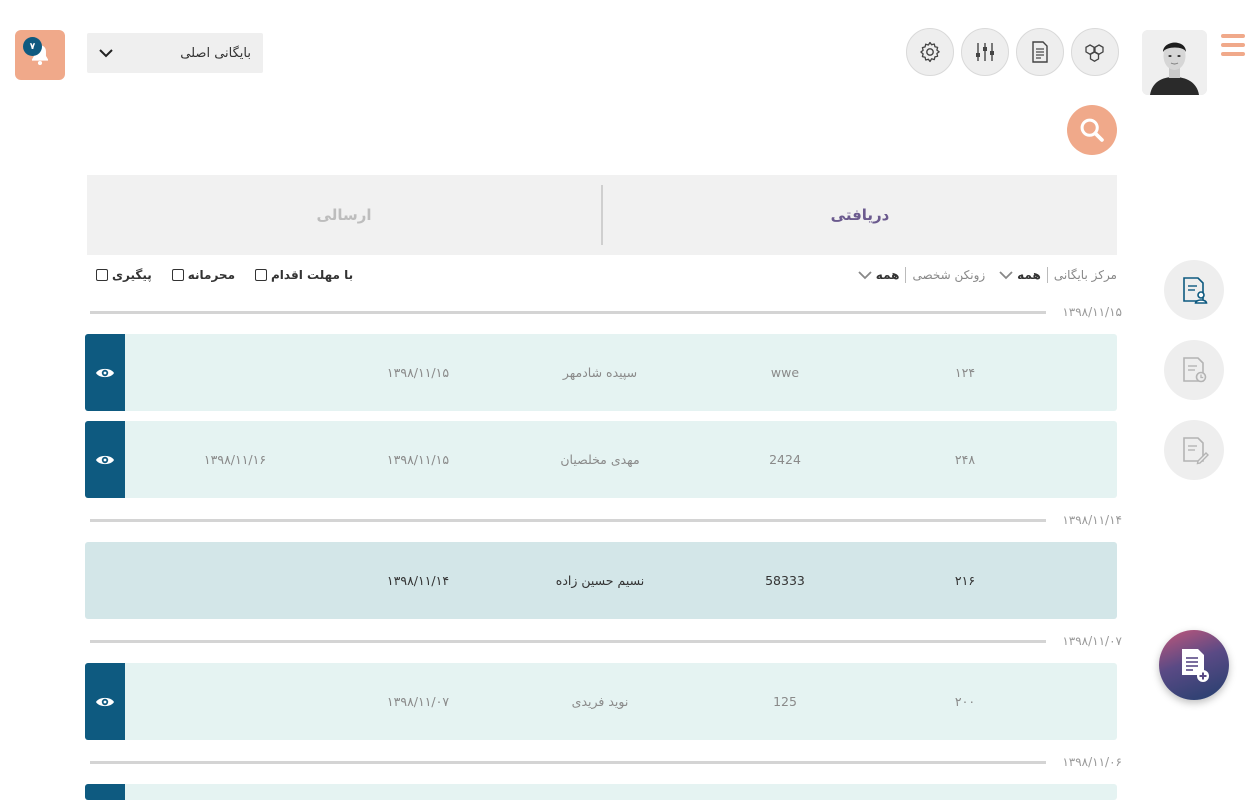  Describe the element at coordinates (601, 792) in the screenshot. I see `table-row` at that location.